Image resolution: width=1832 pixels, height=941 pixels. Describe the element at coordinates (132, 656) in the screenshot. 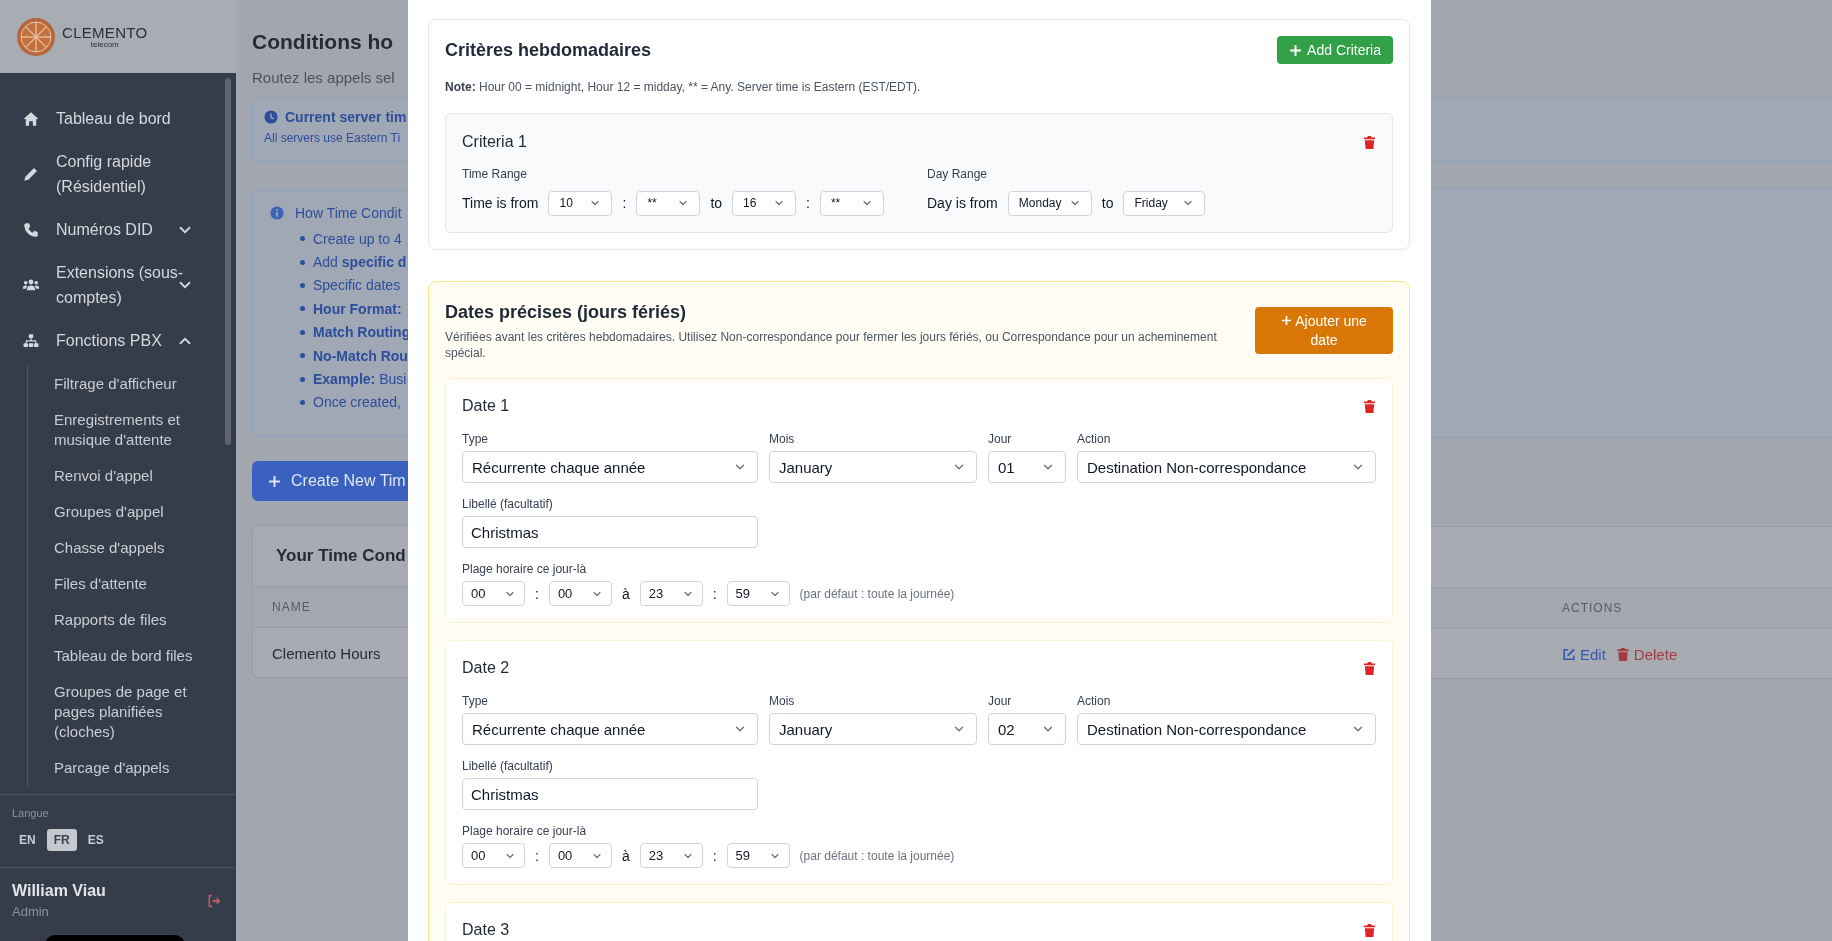

I see `submenu-item: Tableau de bord files` at that location.